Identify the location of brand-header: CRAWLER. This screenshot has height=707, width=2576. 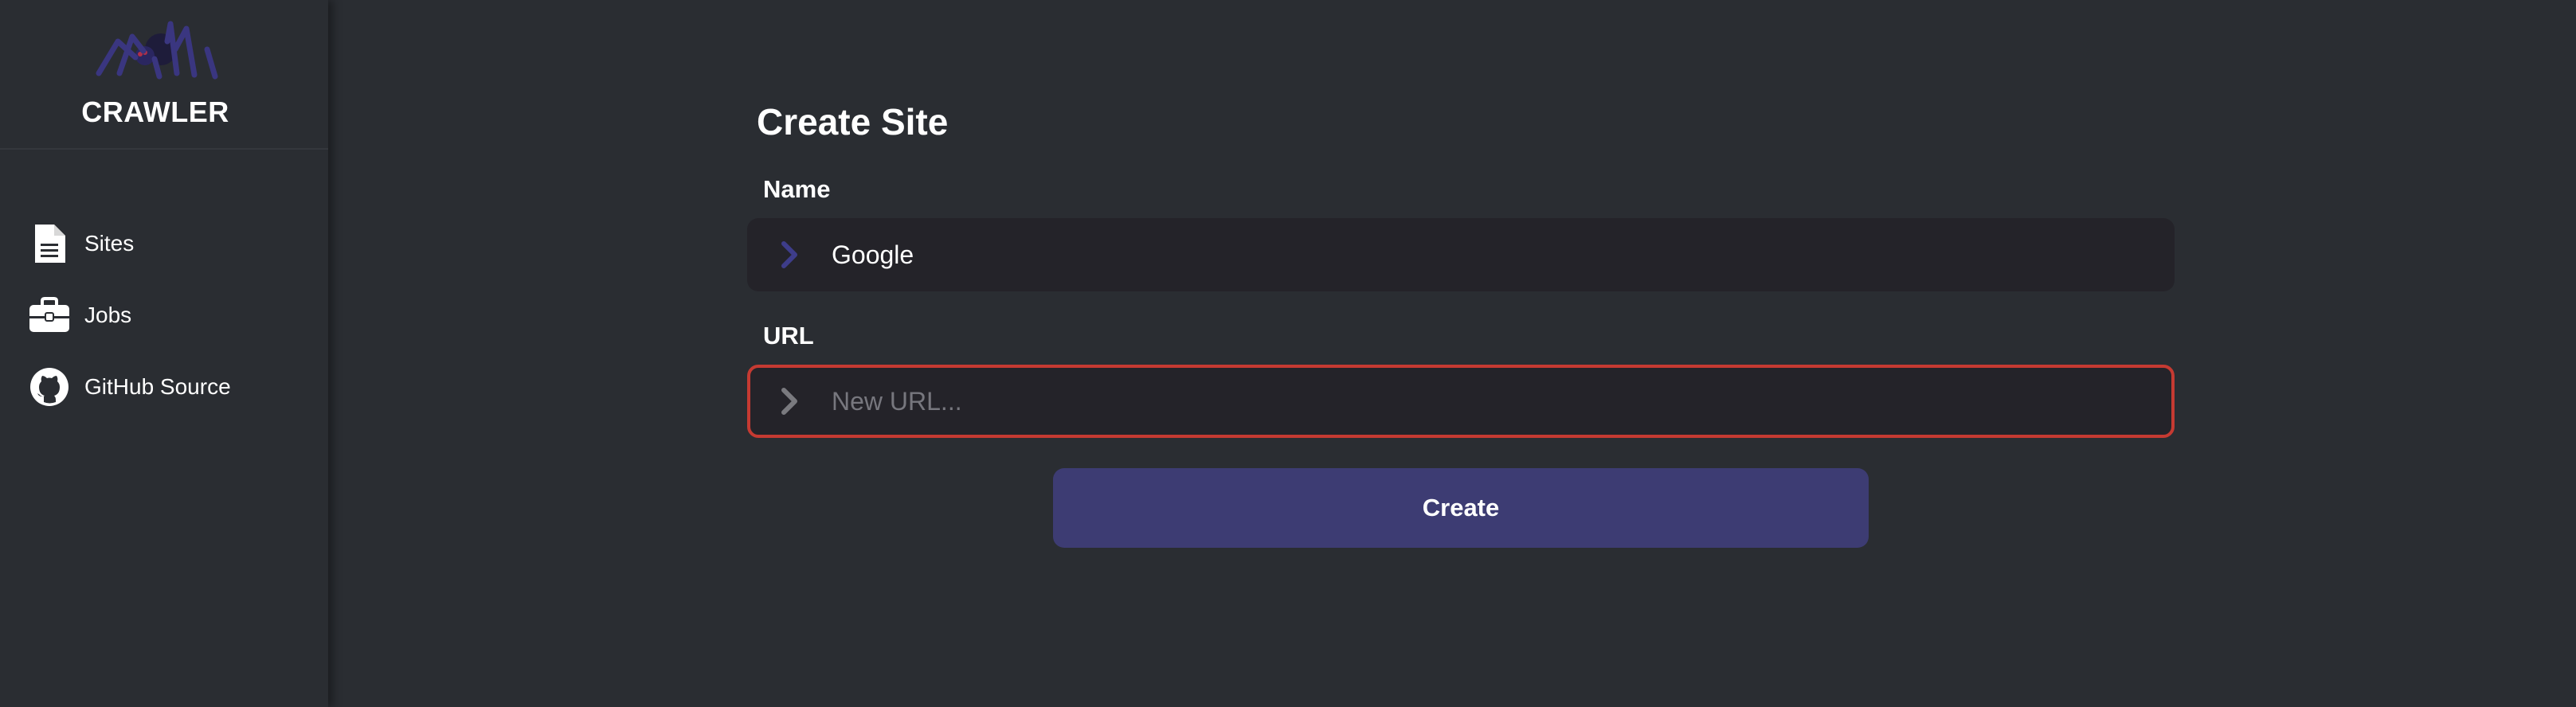
(164, 75).